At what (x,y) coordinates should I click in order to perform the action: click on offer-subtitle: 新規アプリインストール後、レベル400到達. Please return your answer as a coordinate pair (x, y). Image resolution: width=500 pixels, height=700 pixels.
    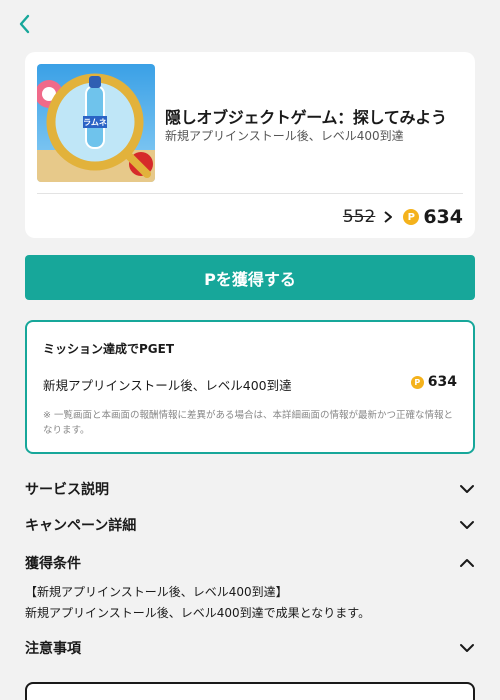
    Looking at the image, I should click on (284, 136).